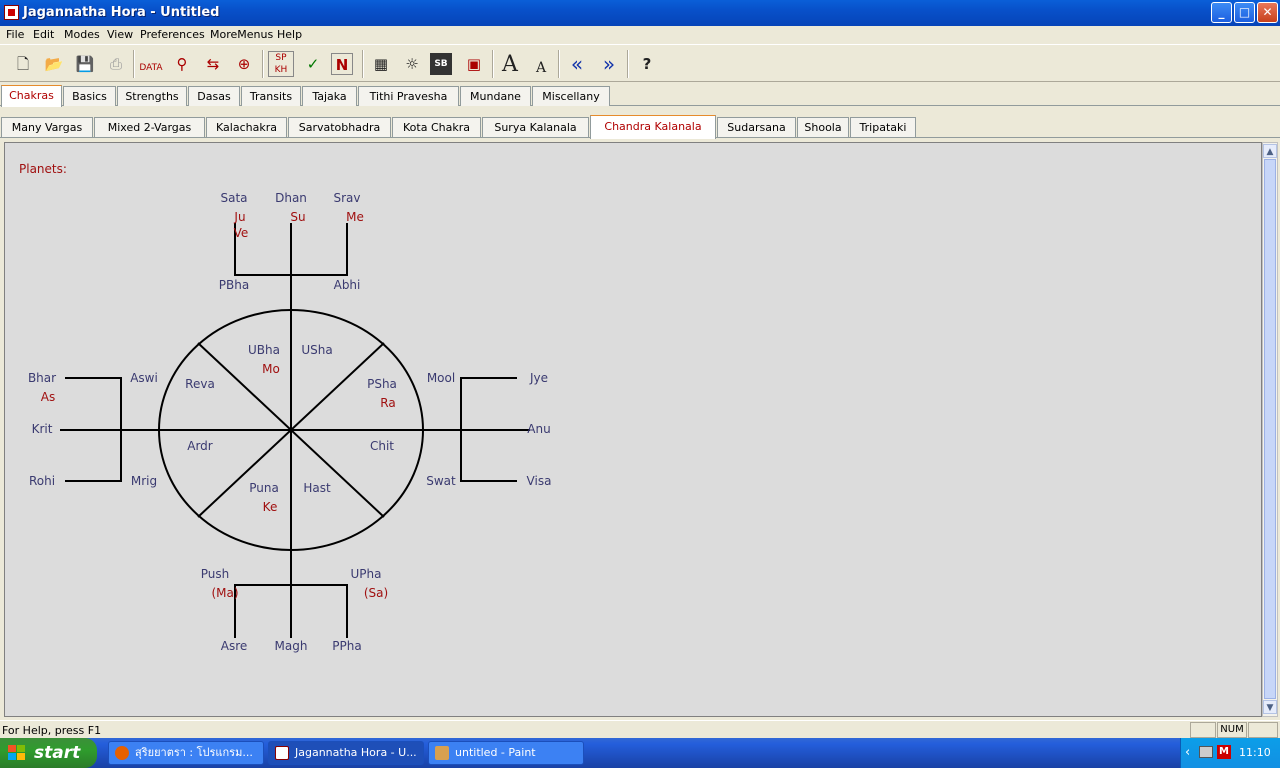 The height and width of the screenshot is (768, 1280). I want to click on birth-data-icon: DATA, so click(151, 64).